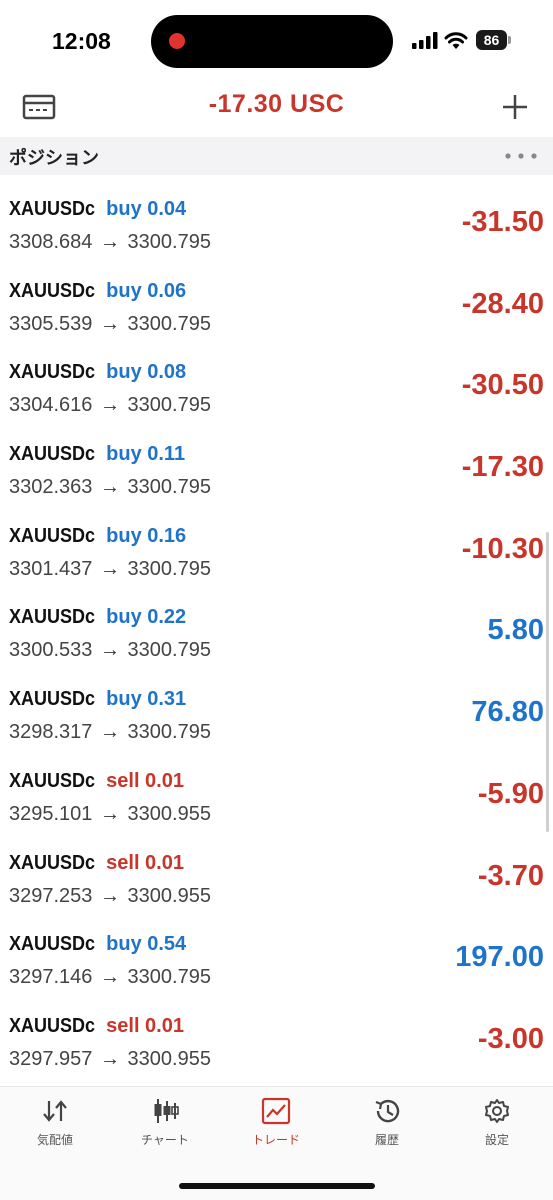 This screenshot has width=553, height=1200. What do you see at coordinates (177, 41) in the screenshot?
I see `recording-dot-icon` at bounding box center [177, 41].